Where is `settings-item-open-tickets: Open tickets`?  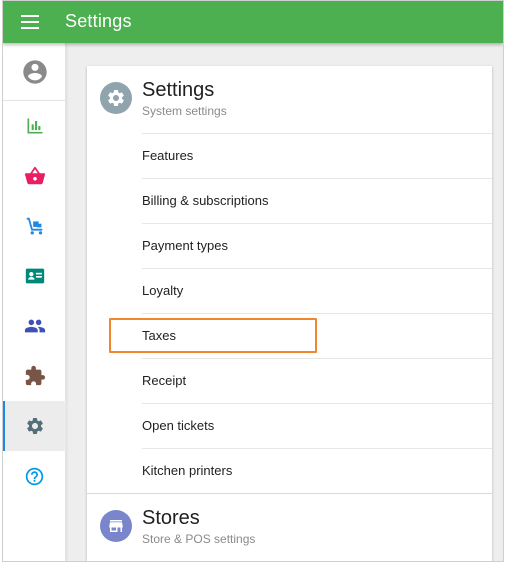 settings-item-open-tickets: Open tickets is located at coordinates (317, 425).